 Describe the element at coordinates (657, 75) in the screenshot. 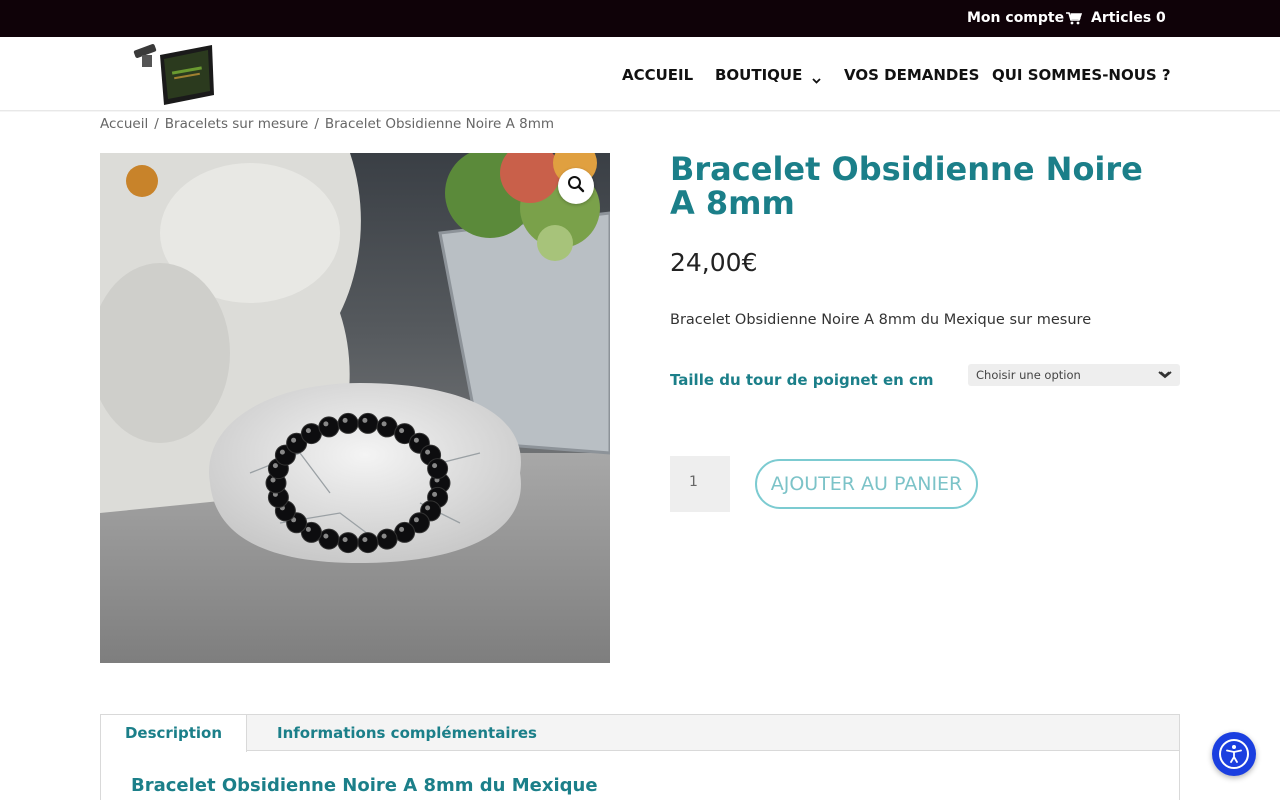

I see `nav-accueil: ACCUEIL` at that location.